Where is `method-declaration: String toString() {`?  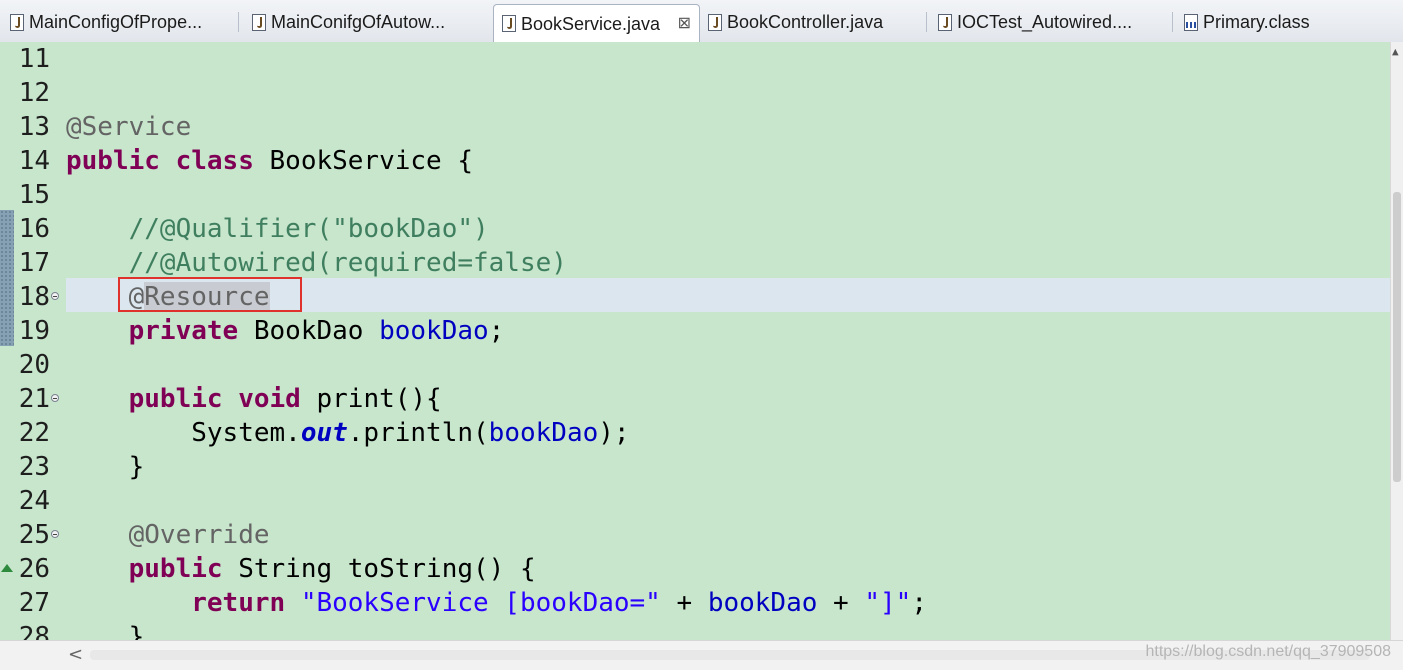
method-declaration: String toString() { is located at coordinates (387, 569).